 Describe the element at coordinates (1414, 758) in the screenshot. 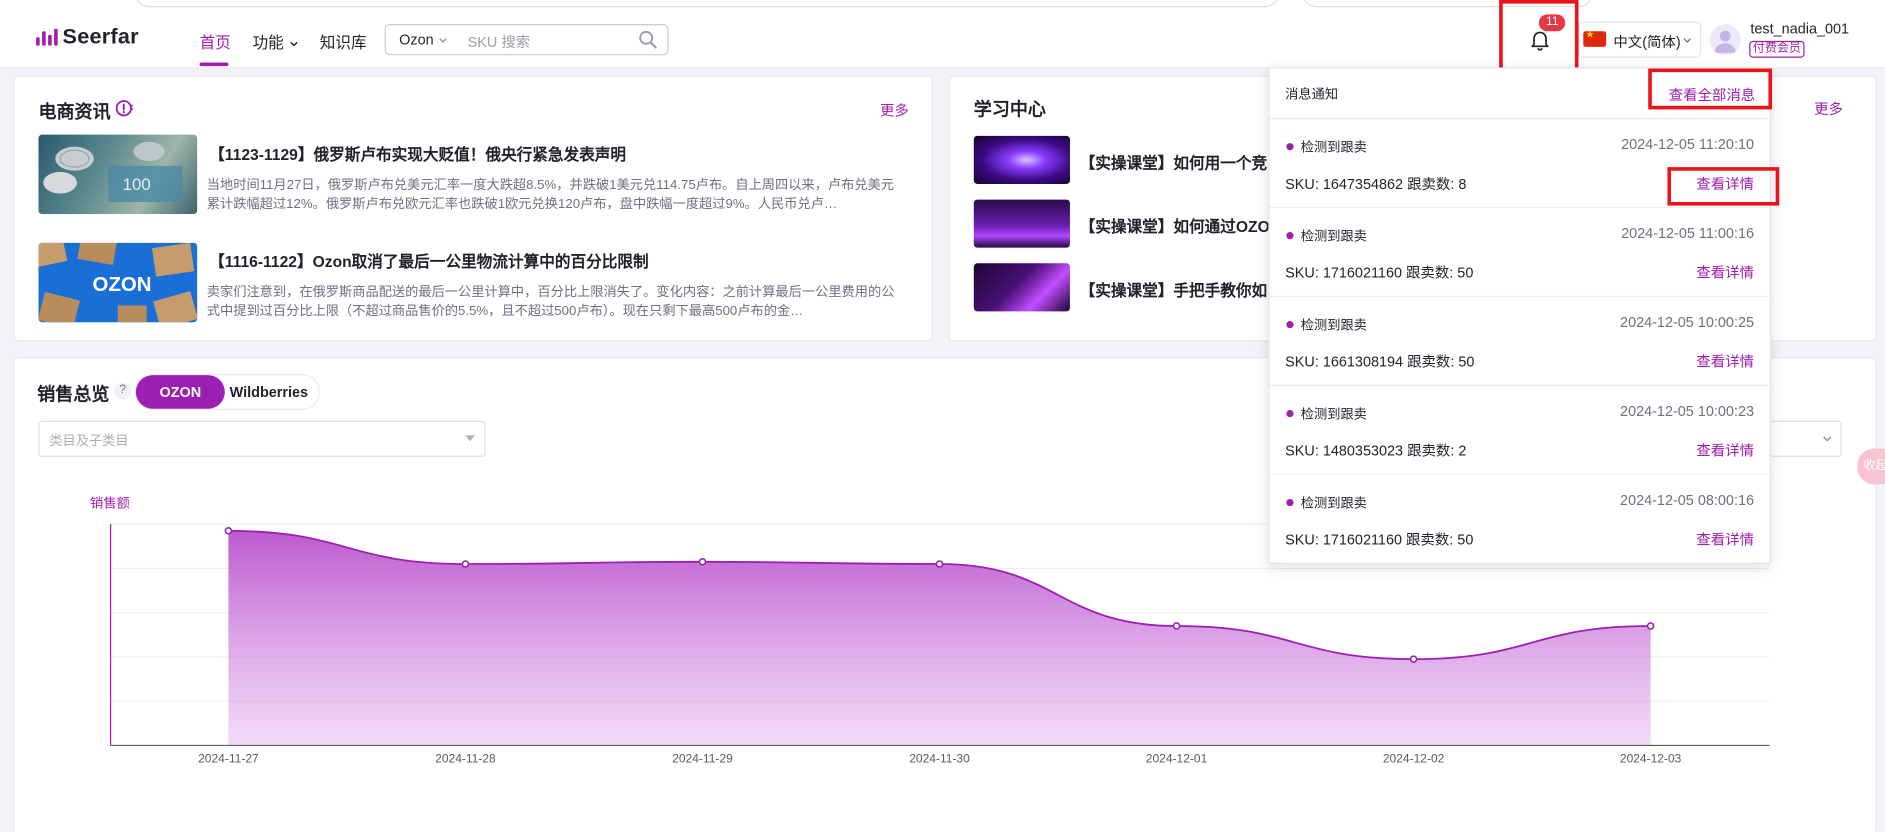

I see `x-tick-label: 2024-12-02` at that location.